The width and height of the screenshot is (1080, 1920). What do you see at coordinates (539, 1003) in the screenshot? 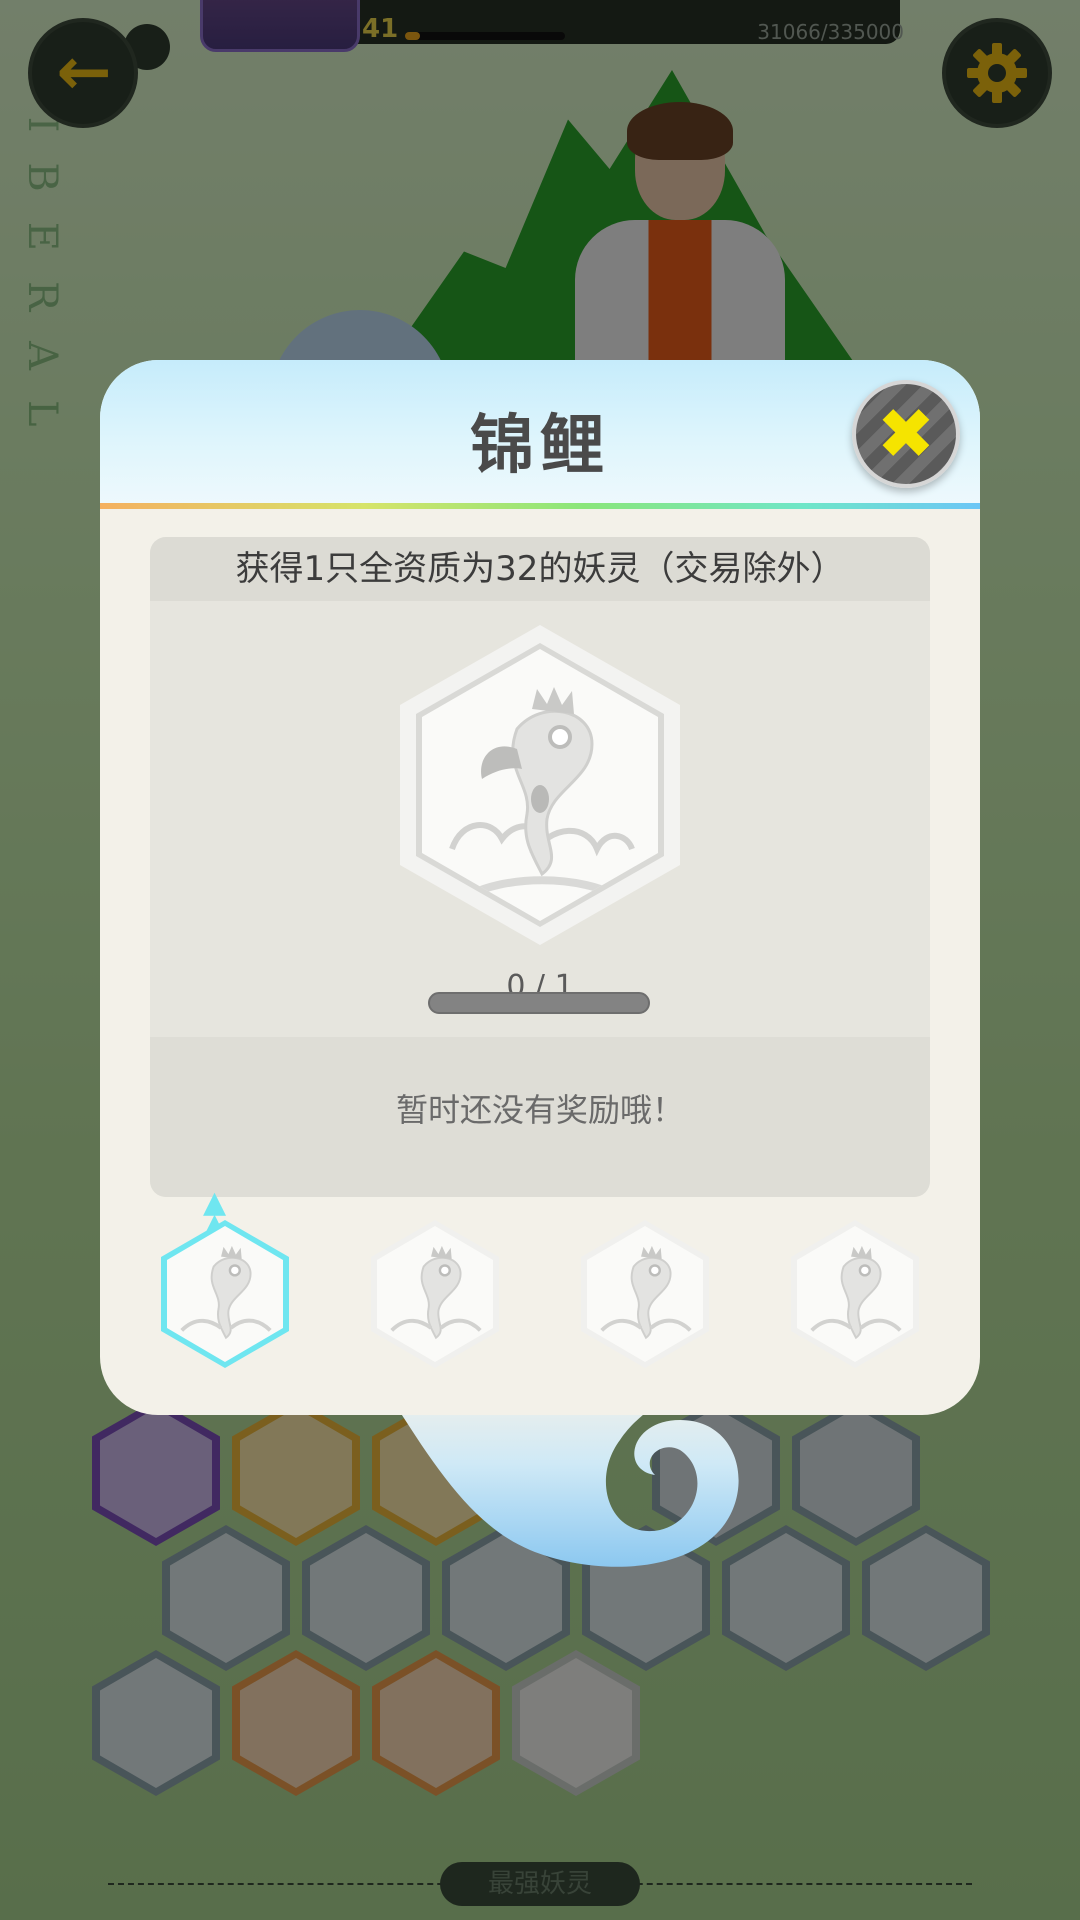
I see `progress-bar` at bounding box center [539, 1003].